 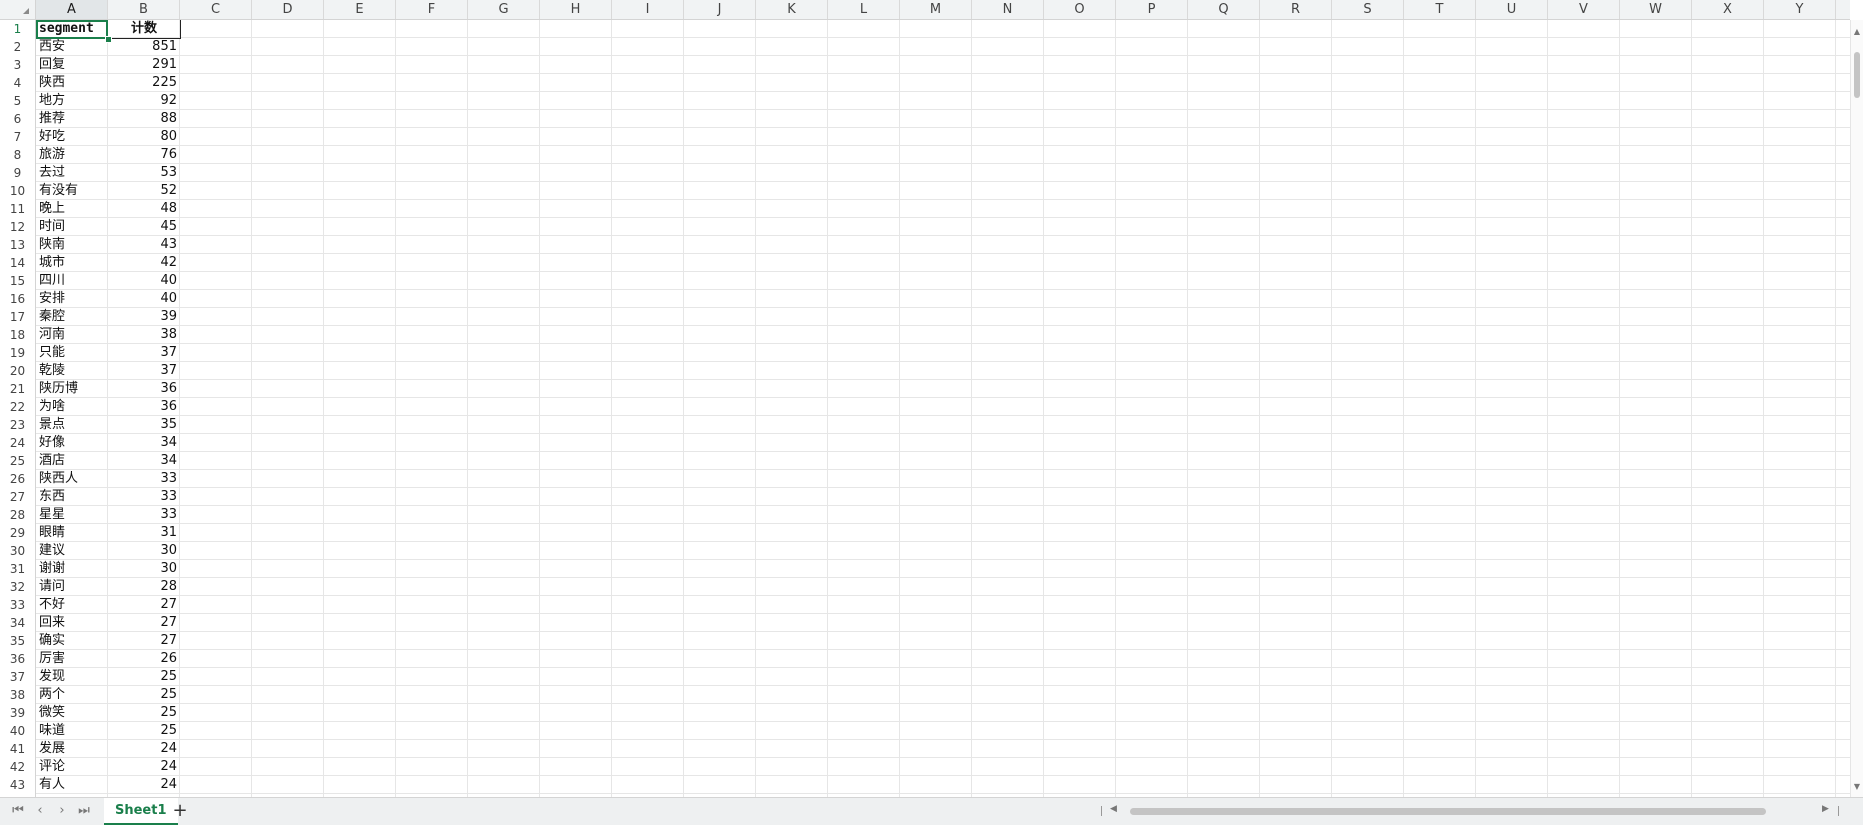 What do you see at coordinates (1512, 9) in the screenshot?
I see `column-header-u: U` at bounding box center [1512, 9].